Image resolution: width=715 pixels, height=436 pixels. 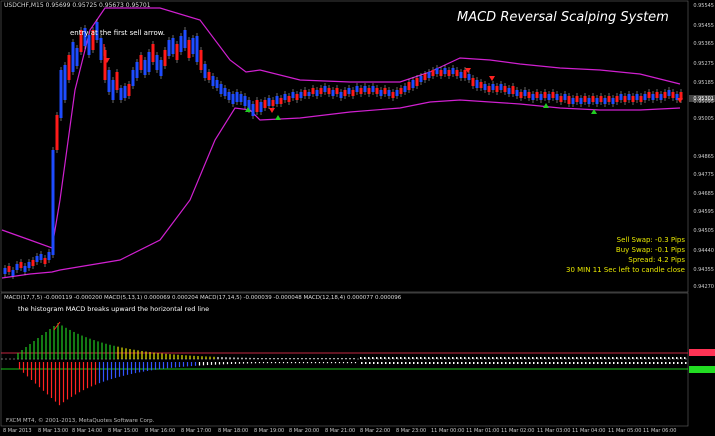 What do you see at coordinates (703, 157) in the screenshot?
I see `price-label: 0.94865` at bounding box center [703, 157].